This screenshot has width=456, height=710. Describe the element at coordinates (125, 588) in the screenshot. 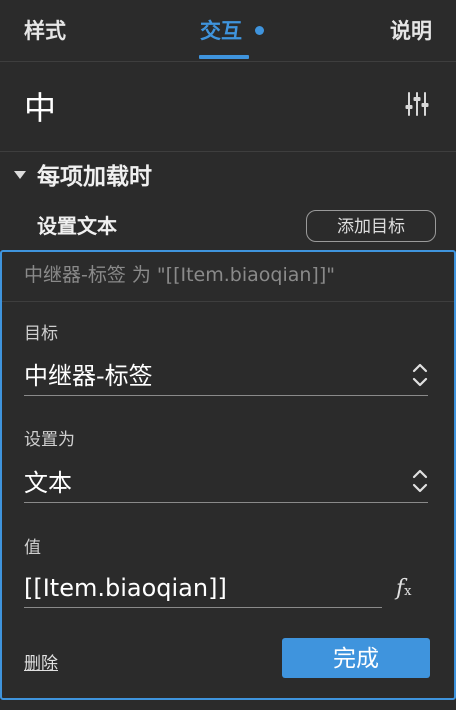

I see `value-input: [[Item.biaoqian]]` at that location.